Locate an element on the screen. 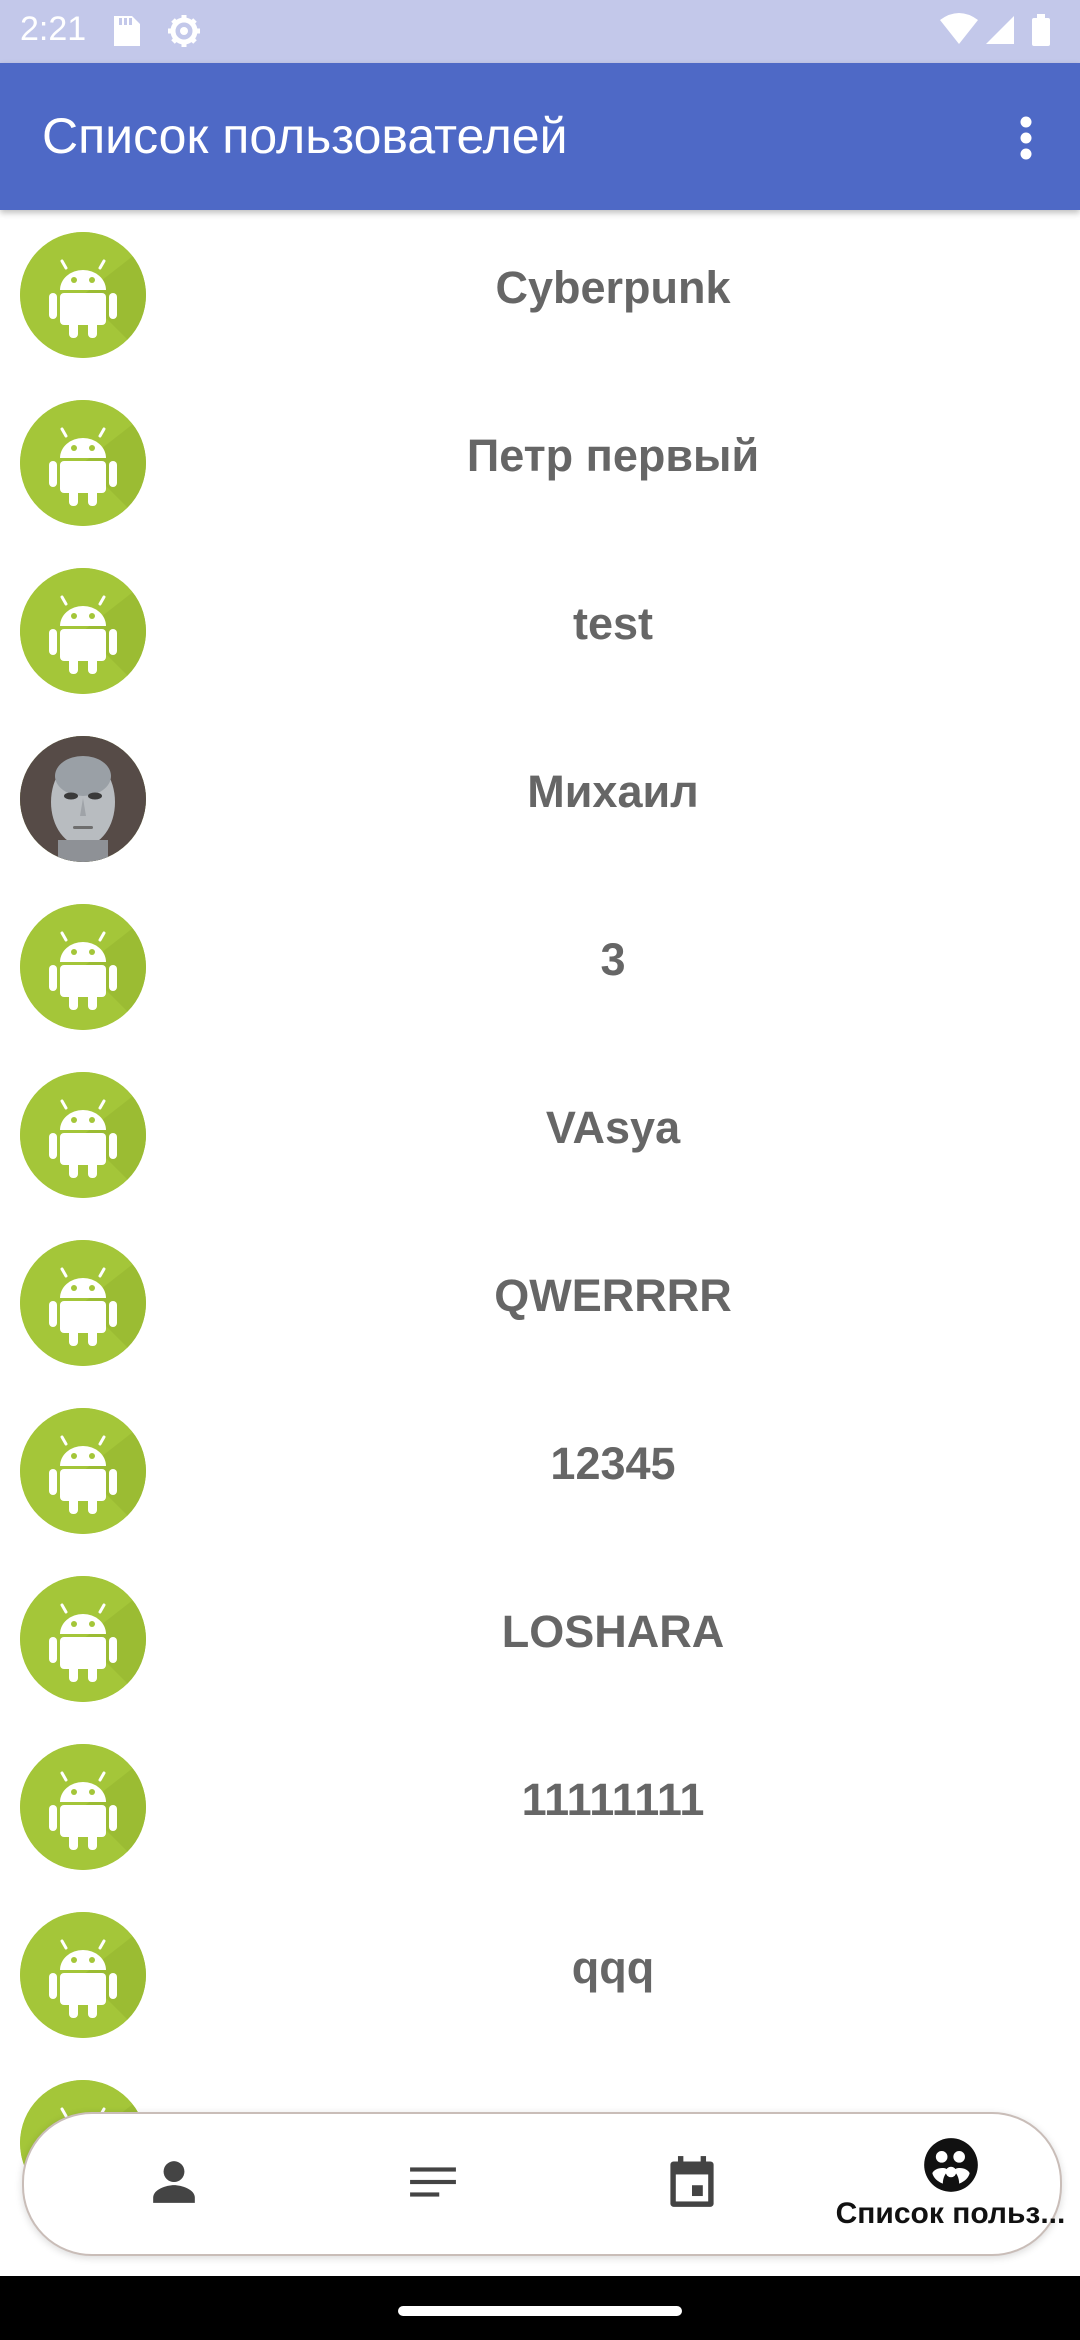  user-list-item: 12345 is located at coordinates (540, 1470).